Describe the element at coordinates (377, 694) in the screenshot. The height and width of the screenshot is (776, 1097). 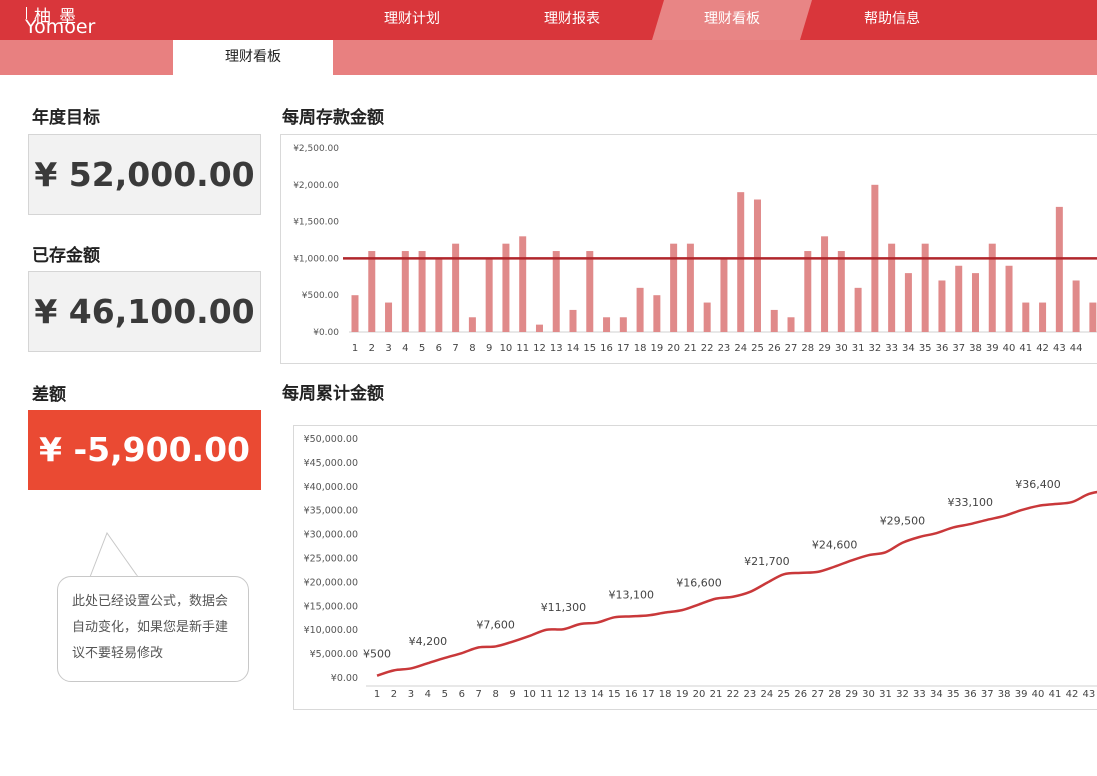
I see `line-x-tick-label: 1` at that location.